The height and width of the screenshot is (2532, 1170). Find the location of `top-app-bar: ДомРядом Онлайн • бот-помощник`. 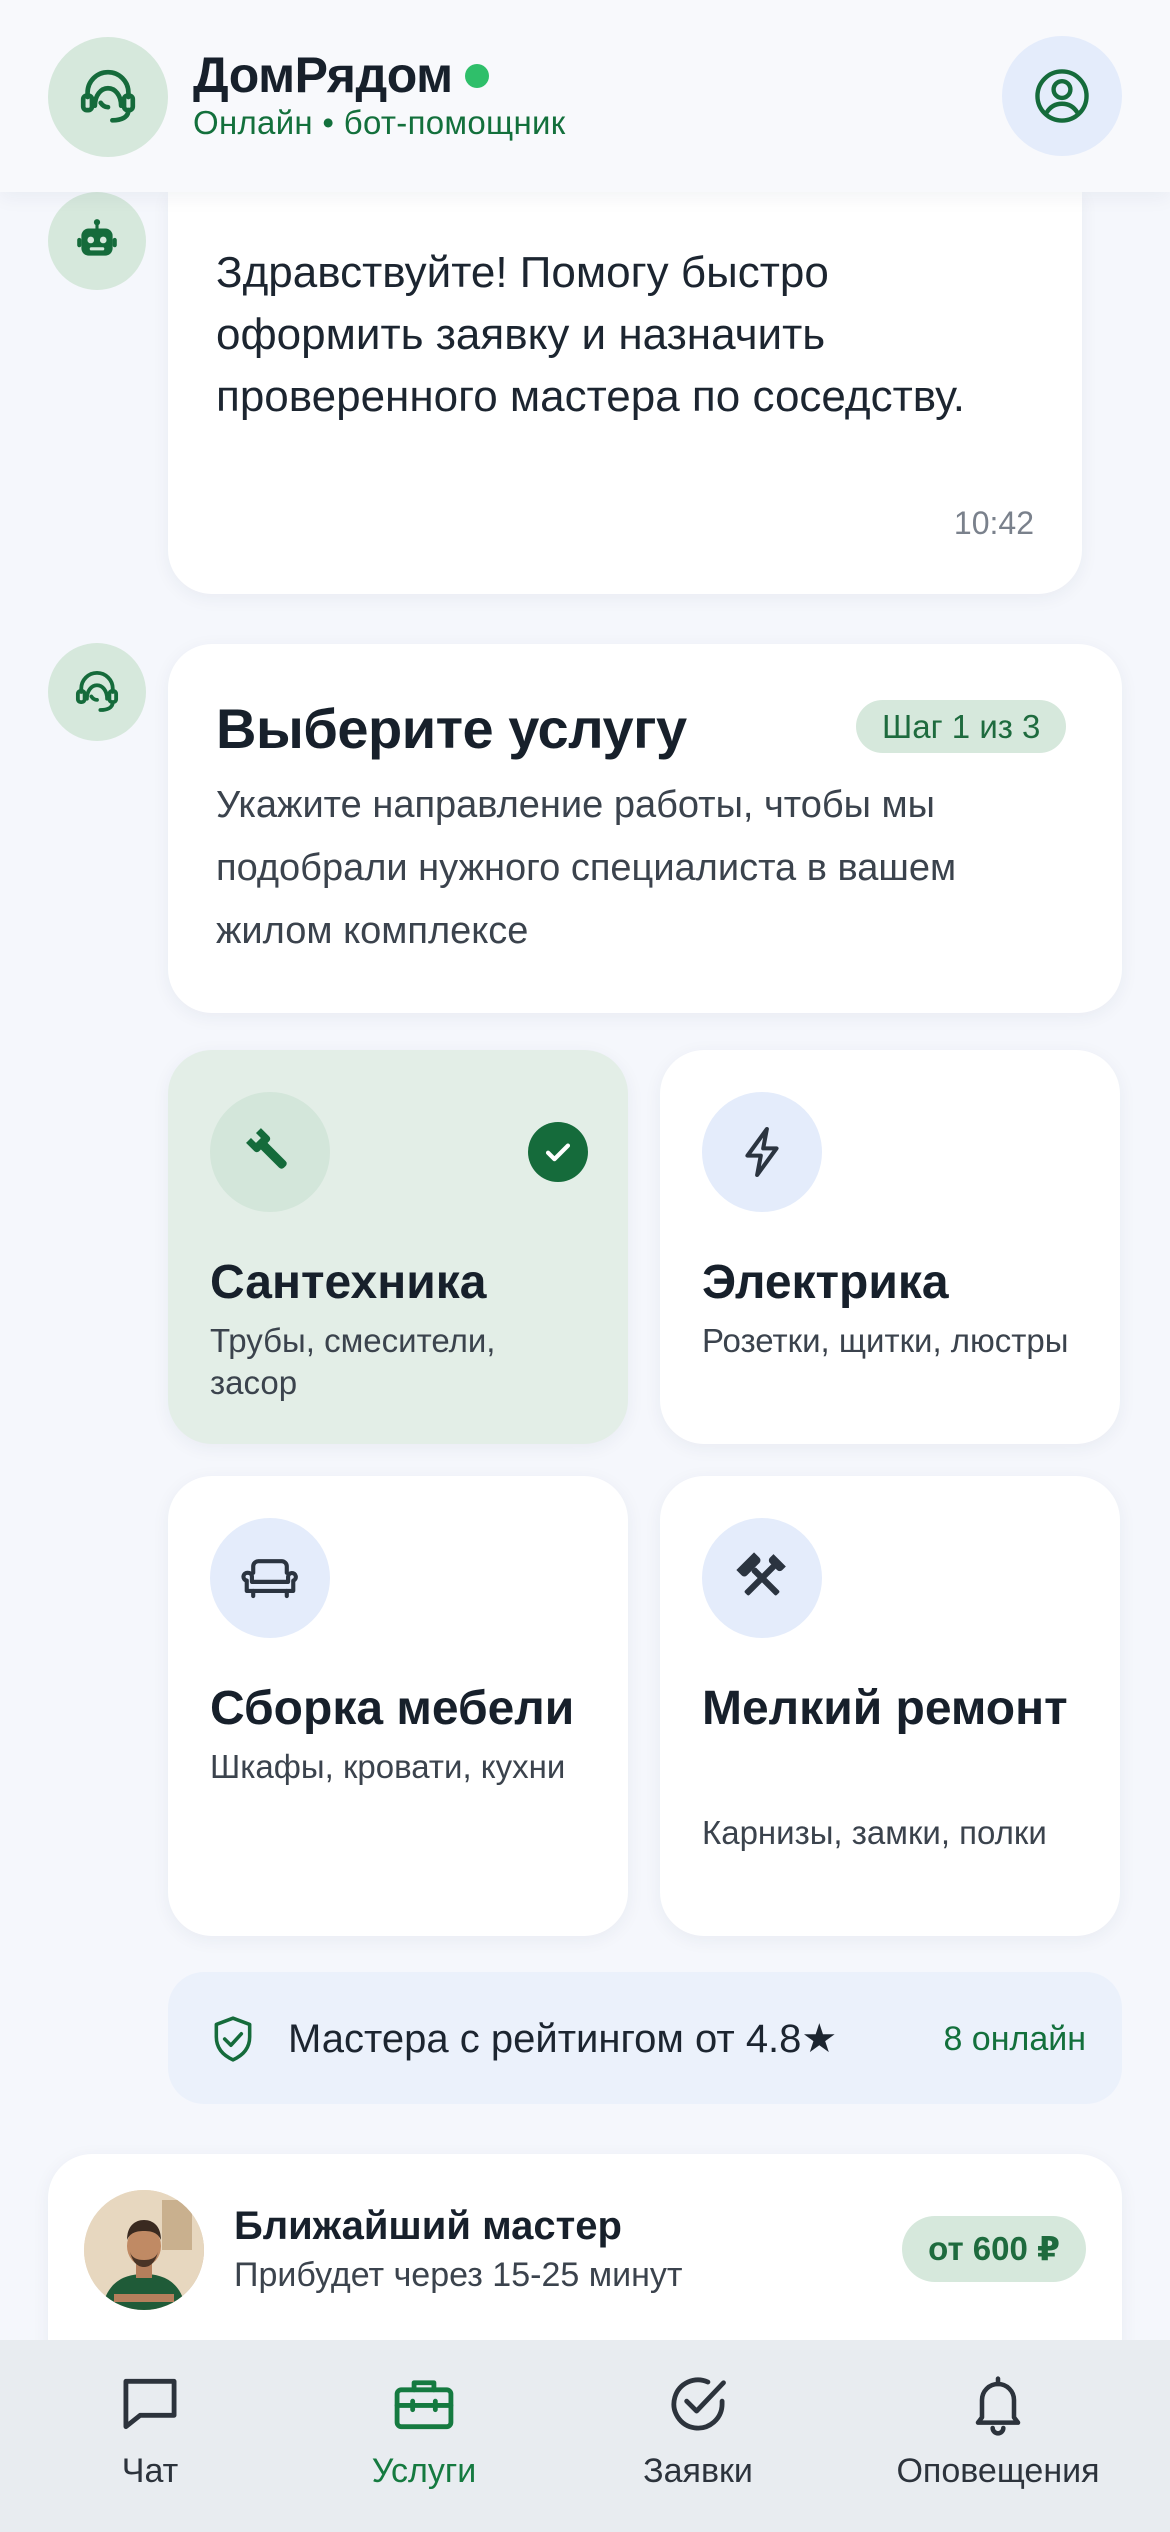

top-app-bar: ДомРядом Онлайн • бот-помощник is located at coordinates (585, 96).